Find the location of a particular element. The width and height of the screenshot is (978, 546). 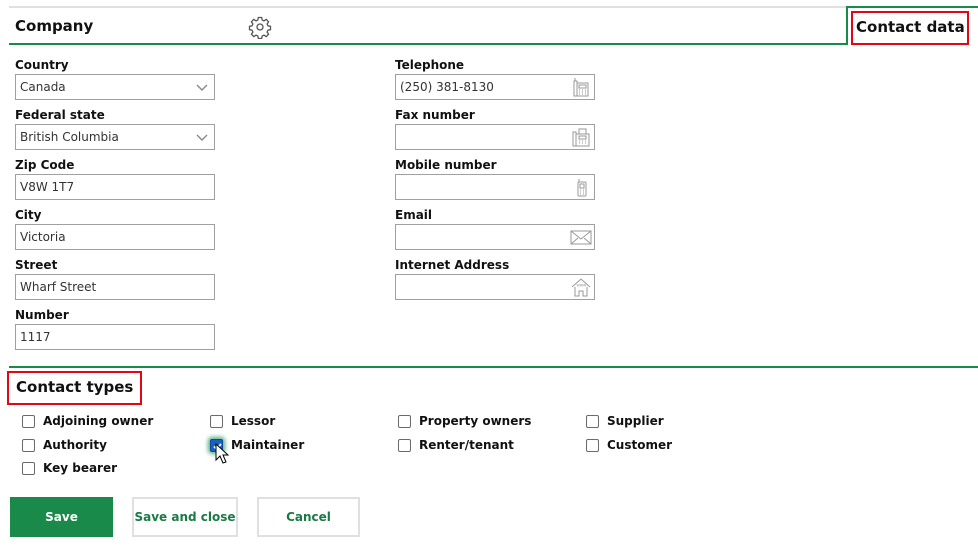

save-button: Save is located at coordinates (61, 517).